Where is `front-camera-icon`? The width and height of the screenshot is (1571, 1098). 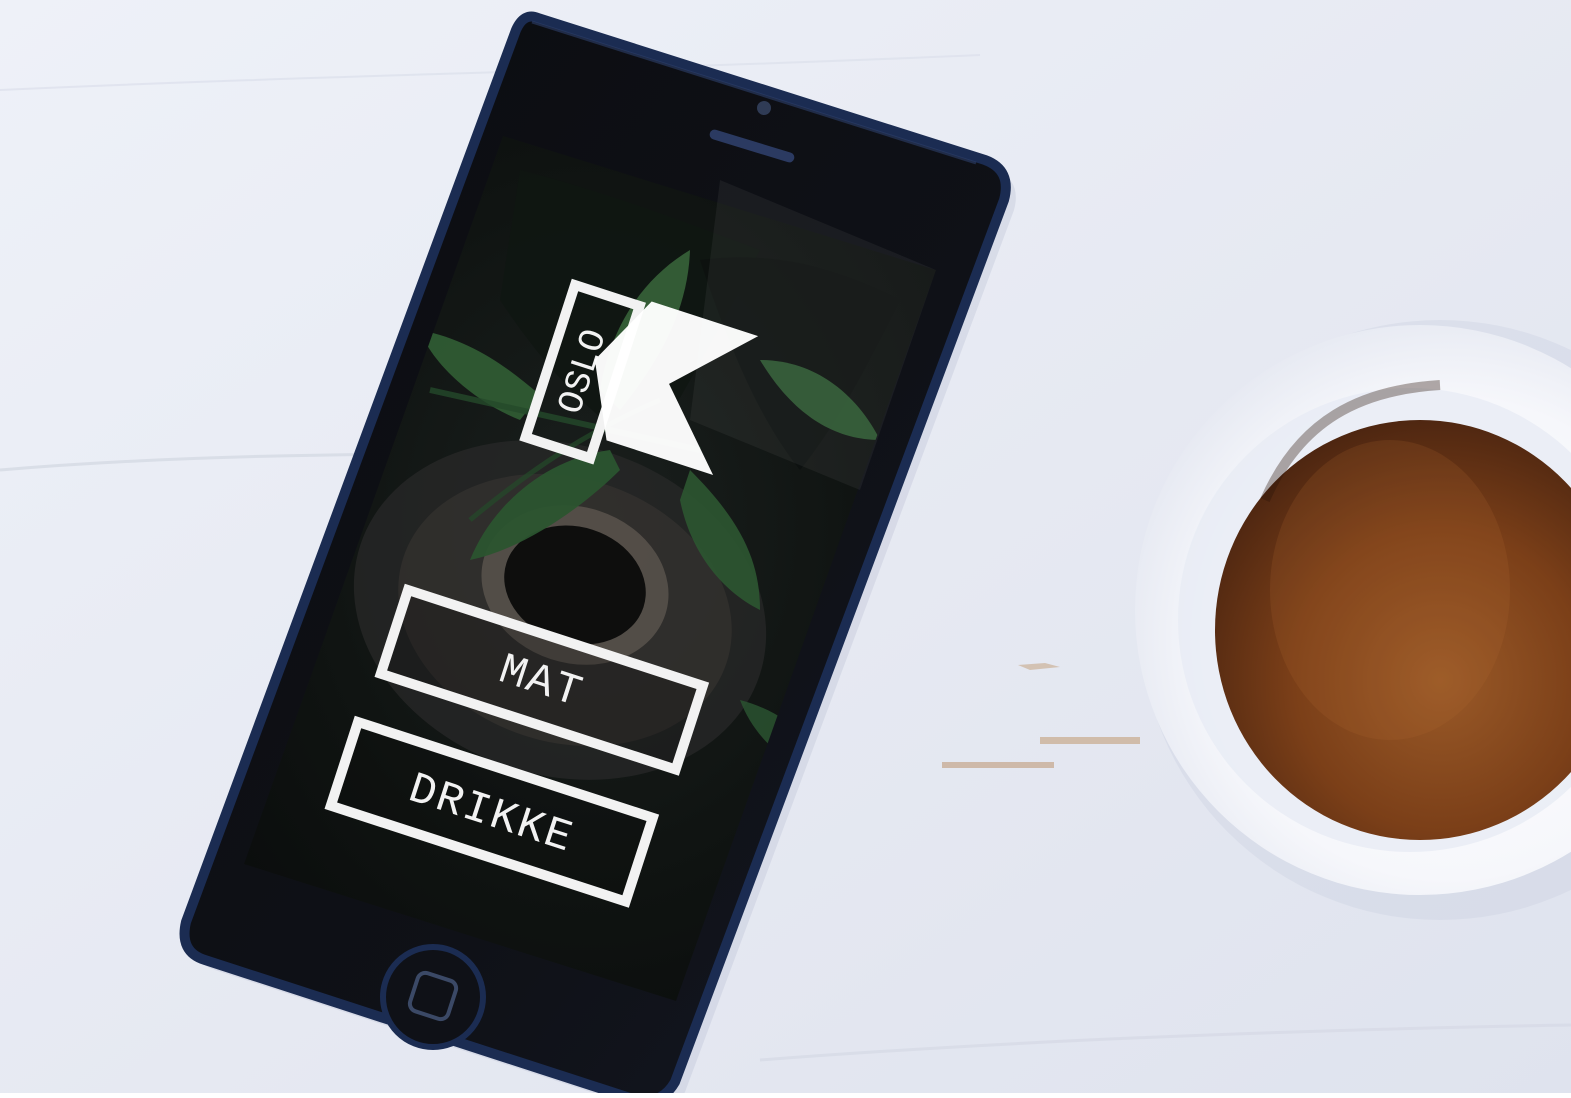 front-camera-icon is located at coordinates (764, 108).